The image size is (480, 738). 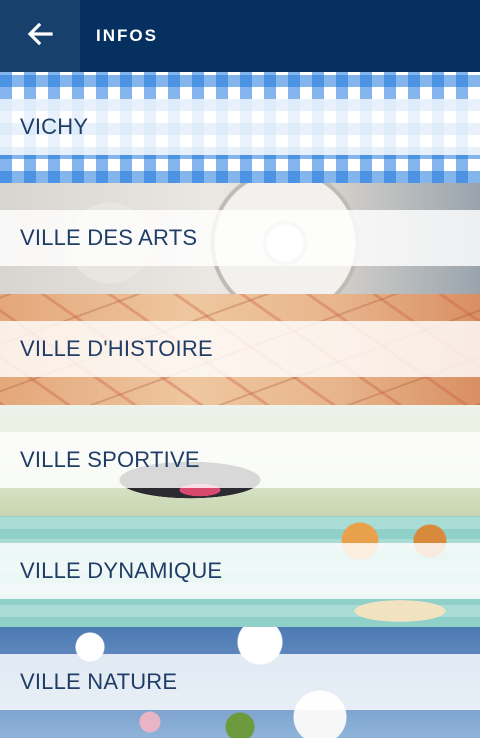 What do you see at coordinates (54, 126) in the screenshot?
I see `list-item-label: VICHY` at bounding box center [54, 126].